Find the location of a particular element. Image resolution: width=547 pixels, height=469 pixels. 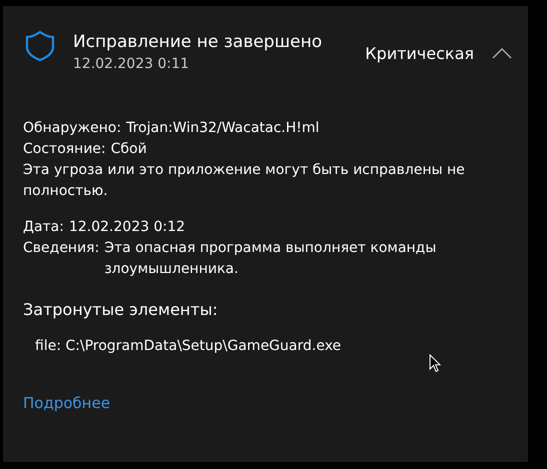

severity-label: Критическая is located at coordinates (419, 53).